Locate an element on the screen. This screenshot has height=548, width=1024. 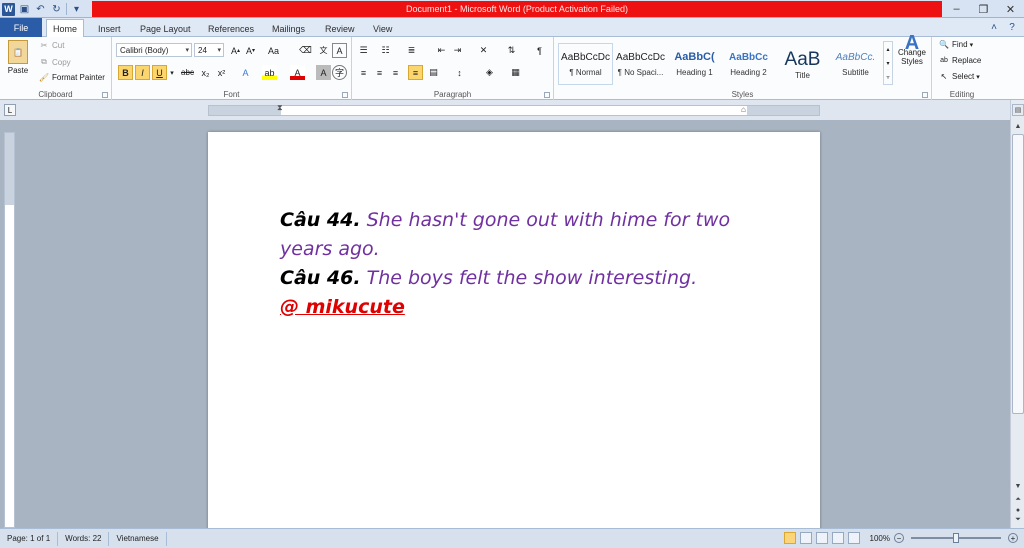
more-styles-icon: ▿ is located at coordinates (887, 77).